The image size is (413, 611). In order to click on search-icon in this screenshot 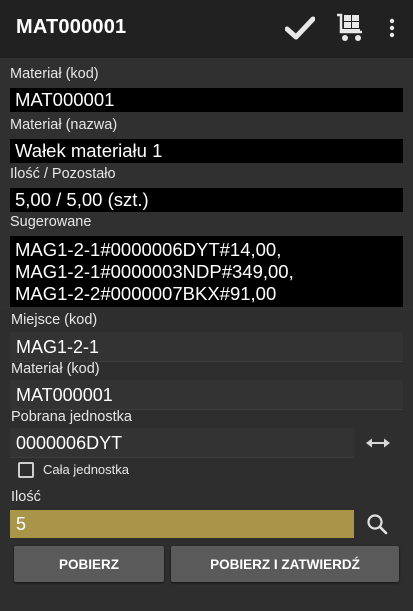, I will do `click(377, 524)`.